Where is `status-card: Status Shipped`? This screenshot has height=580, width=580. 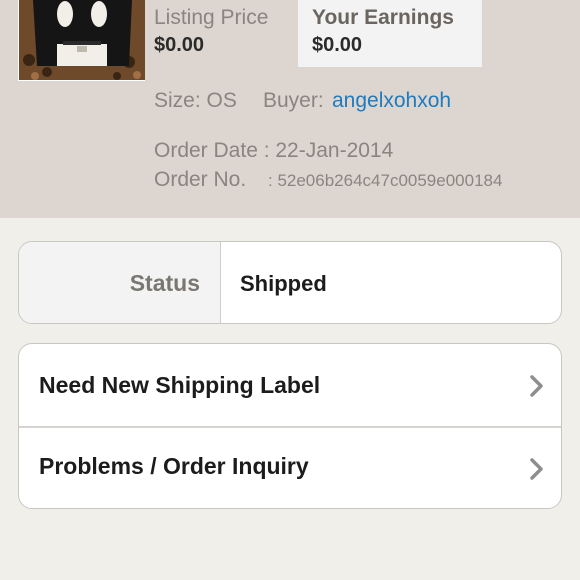
status-card: Status Shipped is located at coordinates (290, 282).